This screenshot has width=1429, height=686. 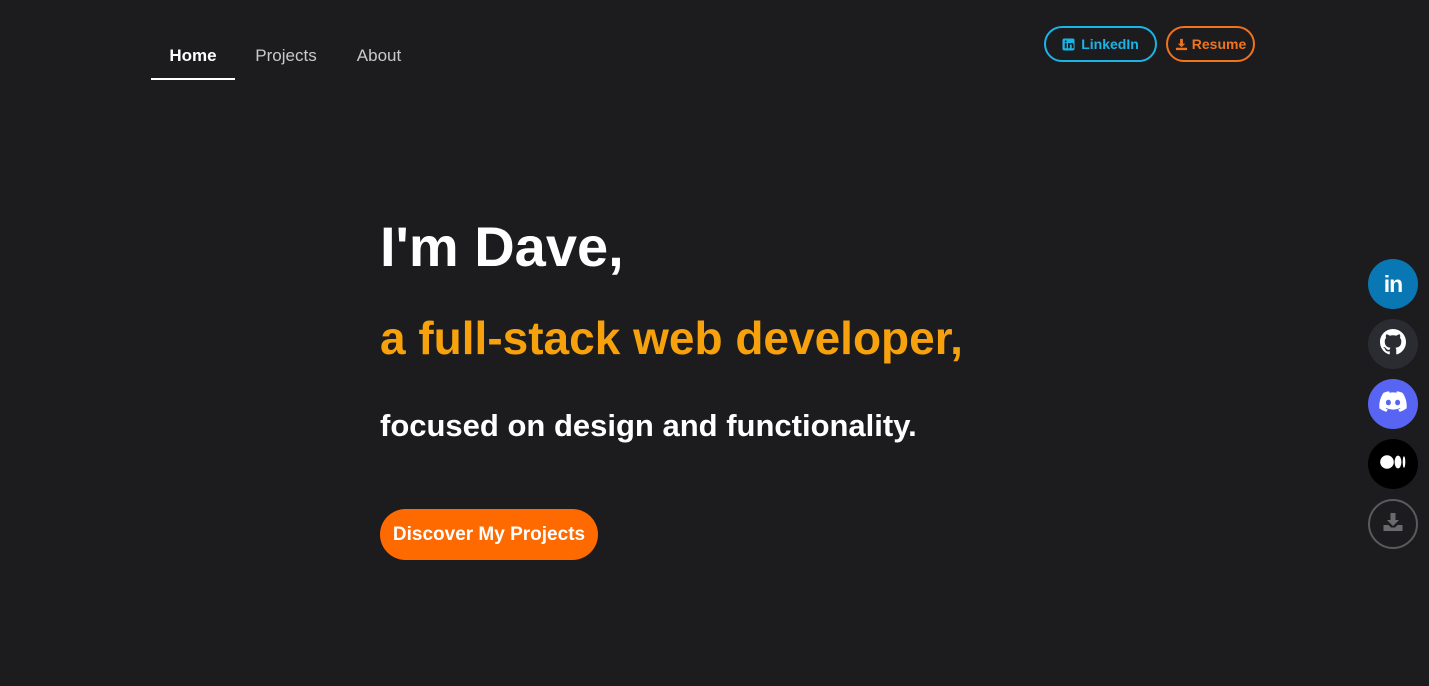 I want to click on linkedin-button: LinkedIn, so click(x=1100, y=44).